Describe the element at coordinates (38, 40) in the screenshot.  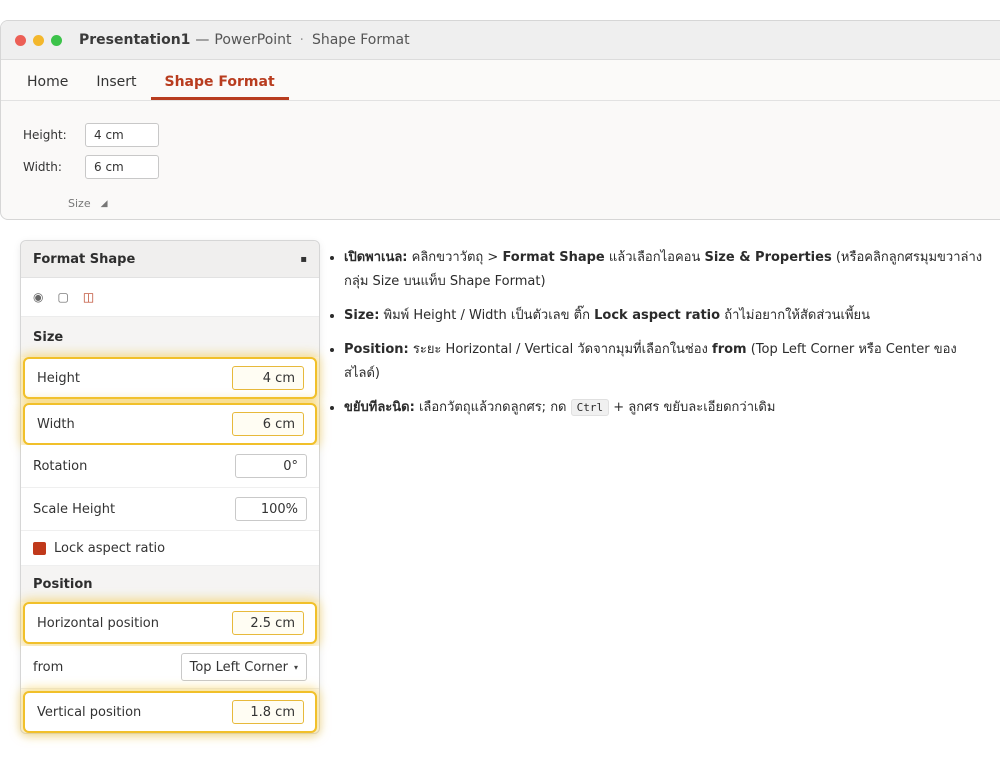
I see `minimize-window-button` at that location.